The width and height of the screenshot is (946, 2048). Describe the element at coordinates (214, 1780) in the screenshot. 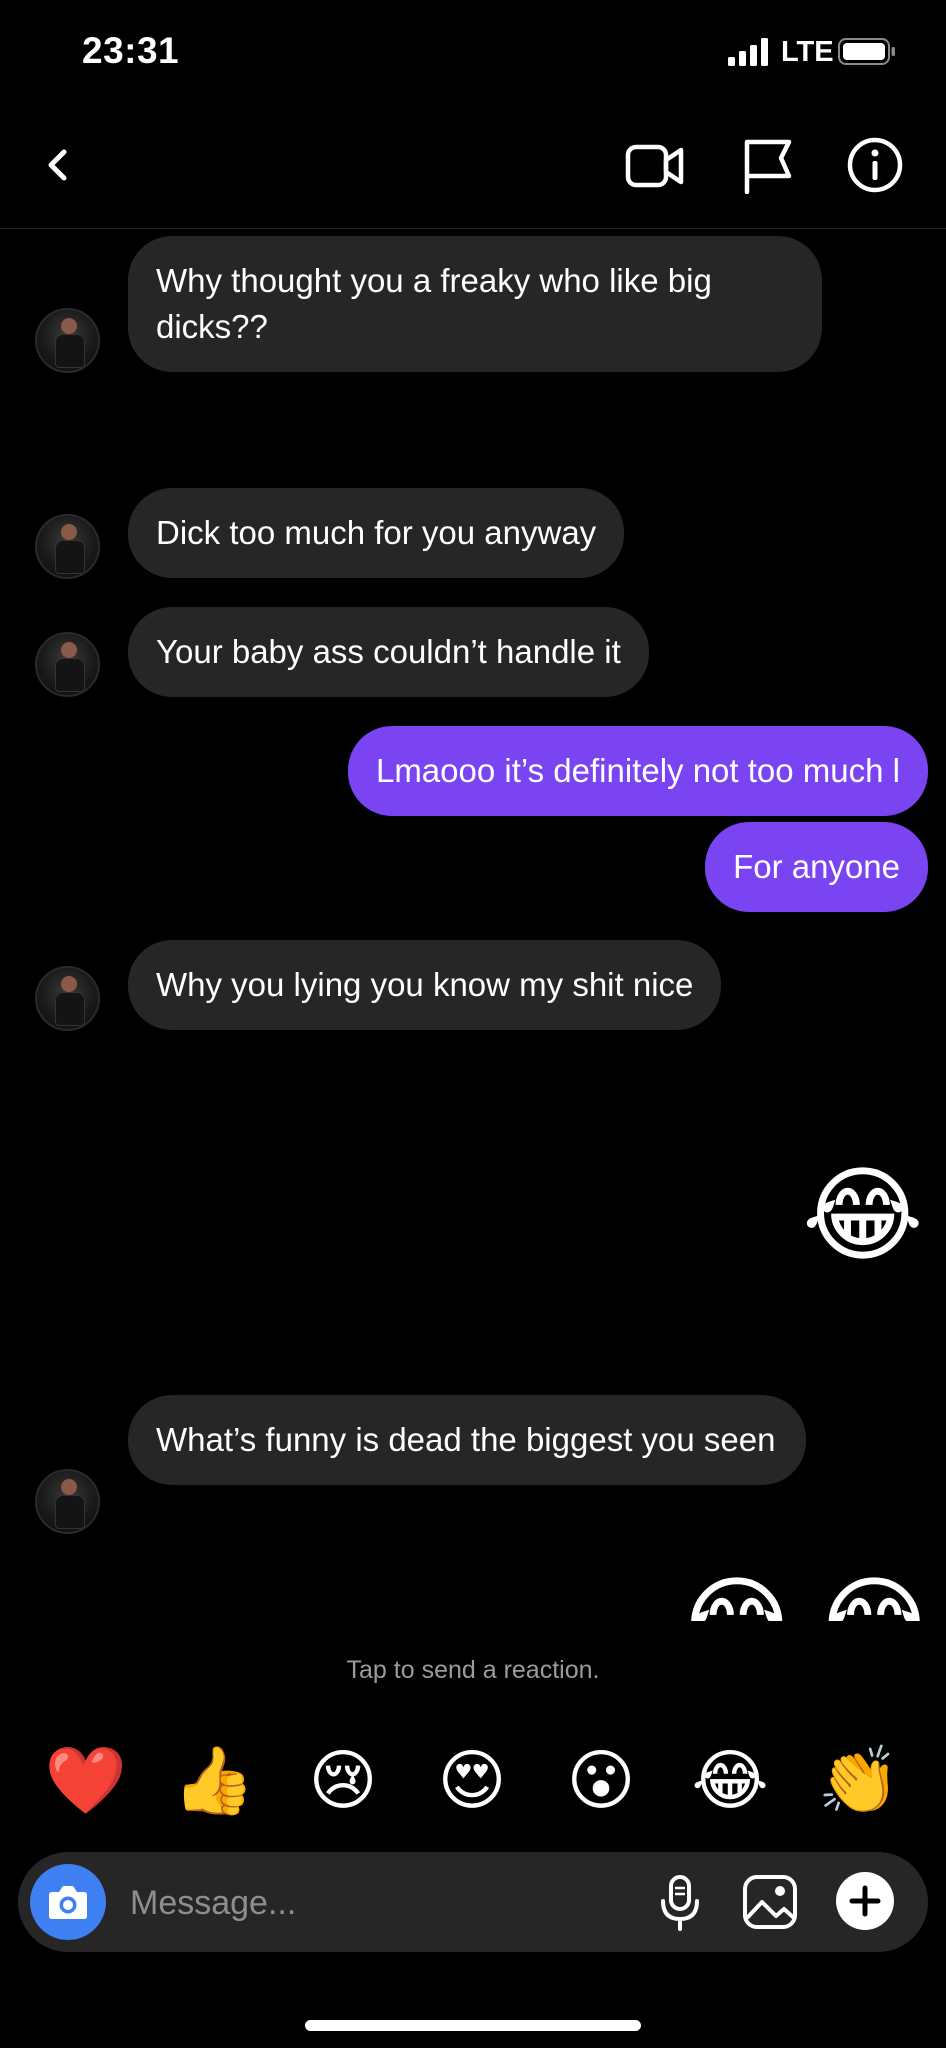

I see `reaction-thumbs-up: 👍` at that location.